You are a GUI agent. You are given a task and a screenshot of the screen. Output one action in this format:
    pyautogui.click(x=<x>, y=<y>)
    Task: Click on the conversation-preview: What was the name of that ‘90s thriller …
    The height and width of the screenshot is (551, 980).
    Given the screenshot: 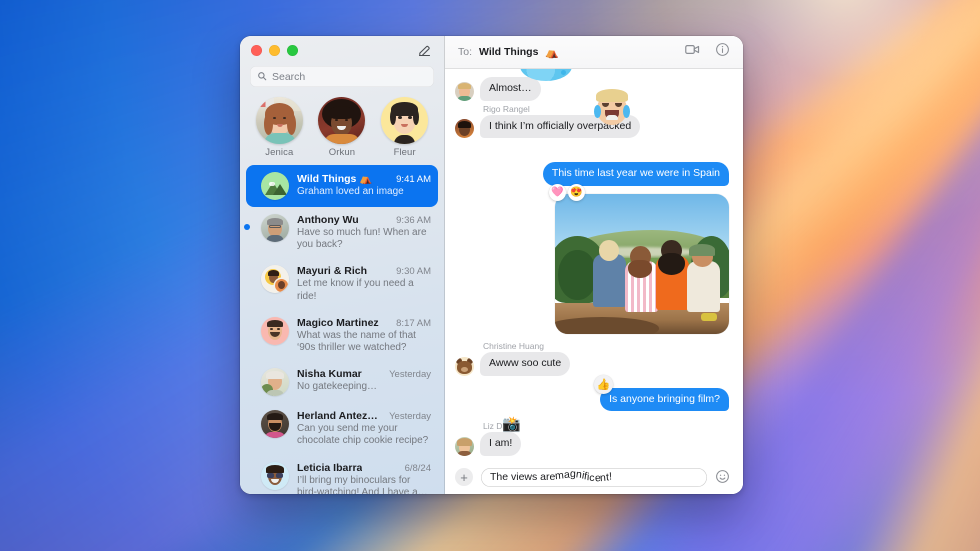 What is the action you would take?
    pyautogui.click(x=356, y=341)
    